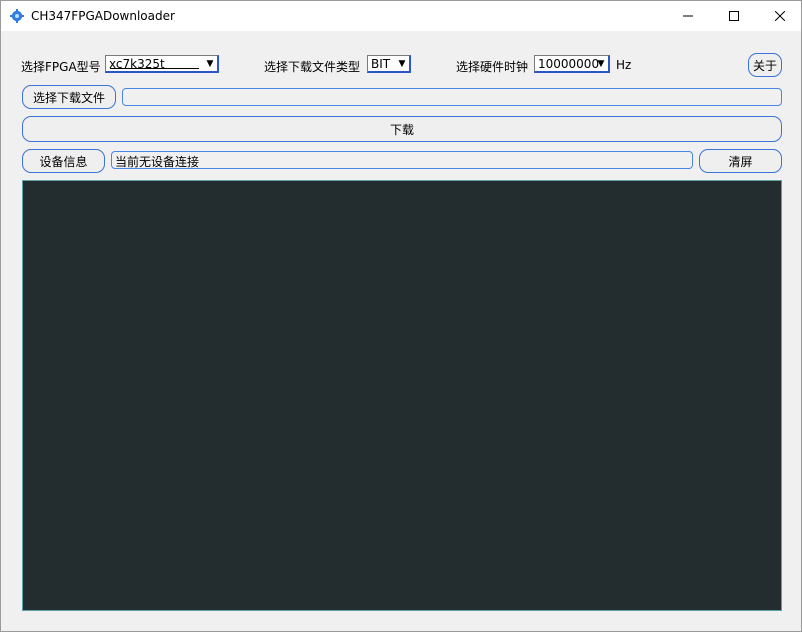 This screenshot has height=632, width=802. Describe the element at coordinates (401, 16) in the screenshot. I see `title-bar: CH347FPGADownloader` at that location.